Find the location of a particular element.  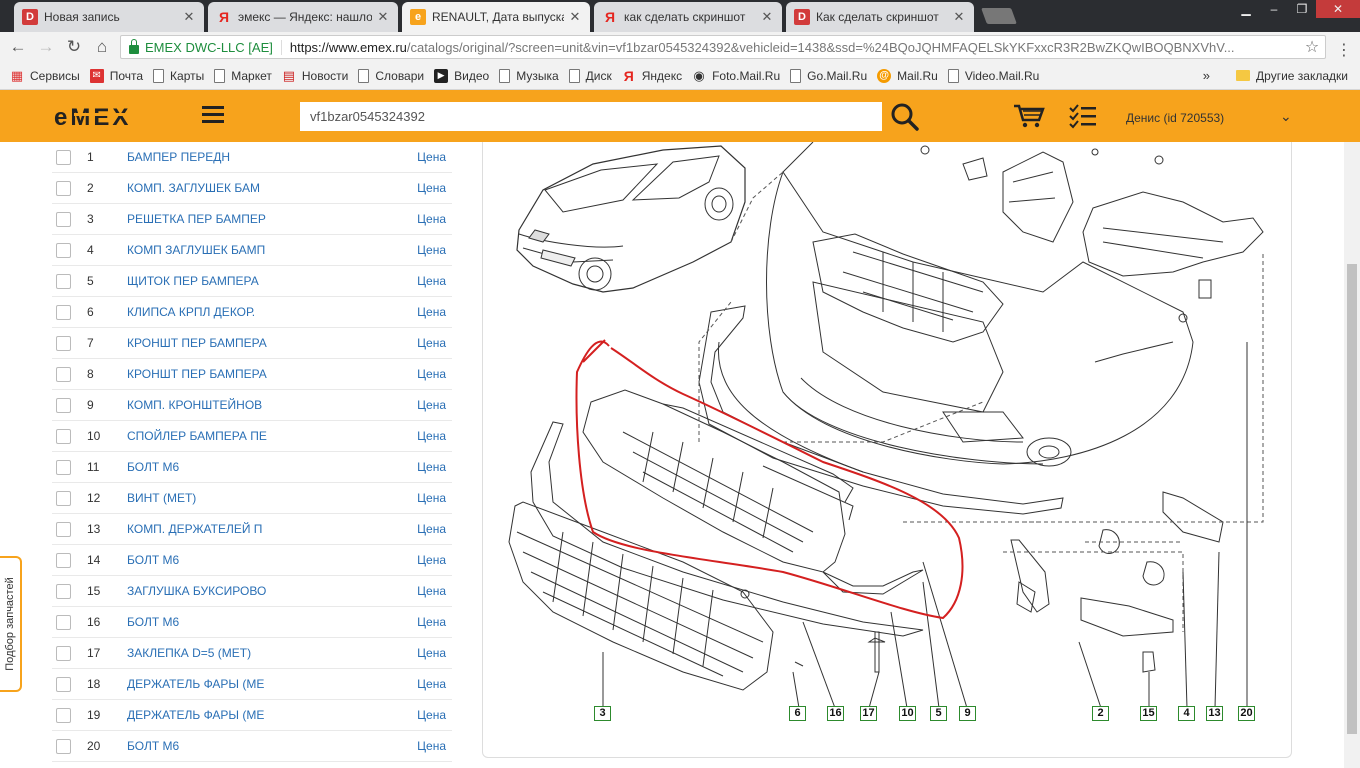

bookmark-item: Go.Mail.Ru is located at coordinates (828, 75).